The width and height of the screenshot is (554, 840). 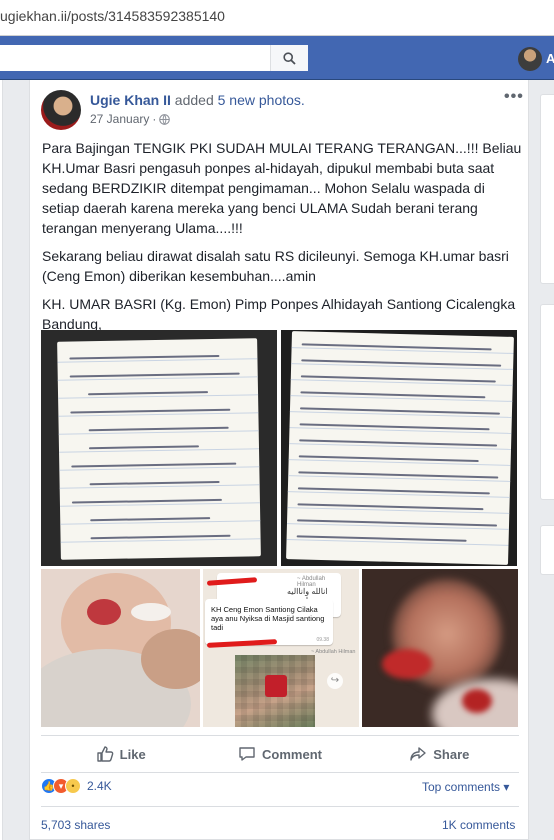 I want to click on url-text: ugiekhan.ii/posts/314583592385140, so click(x=112, y=16).